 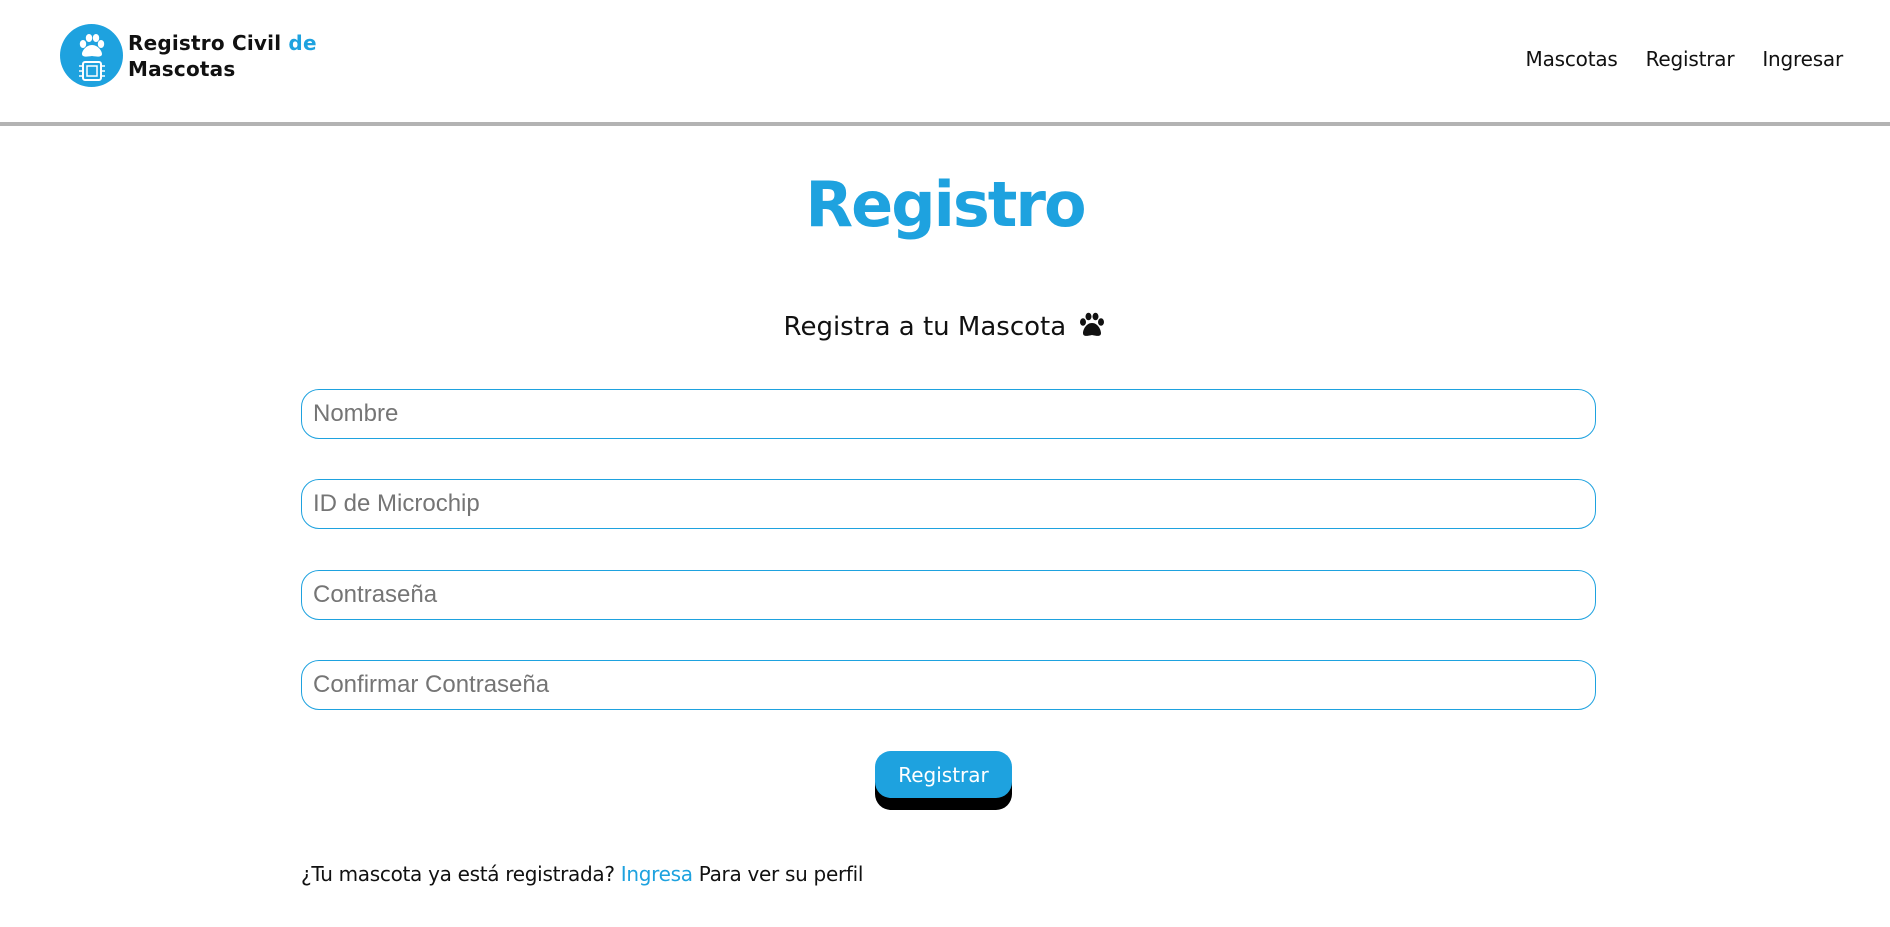 I want to click on password-field, so click(x=948, y=595).